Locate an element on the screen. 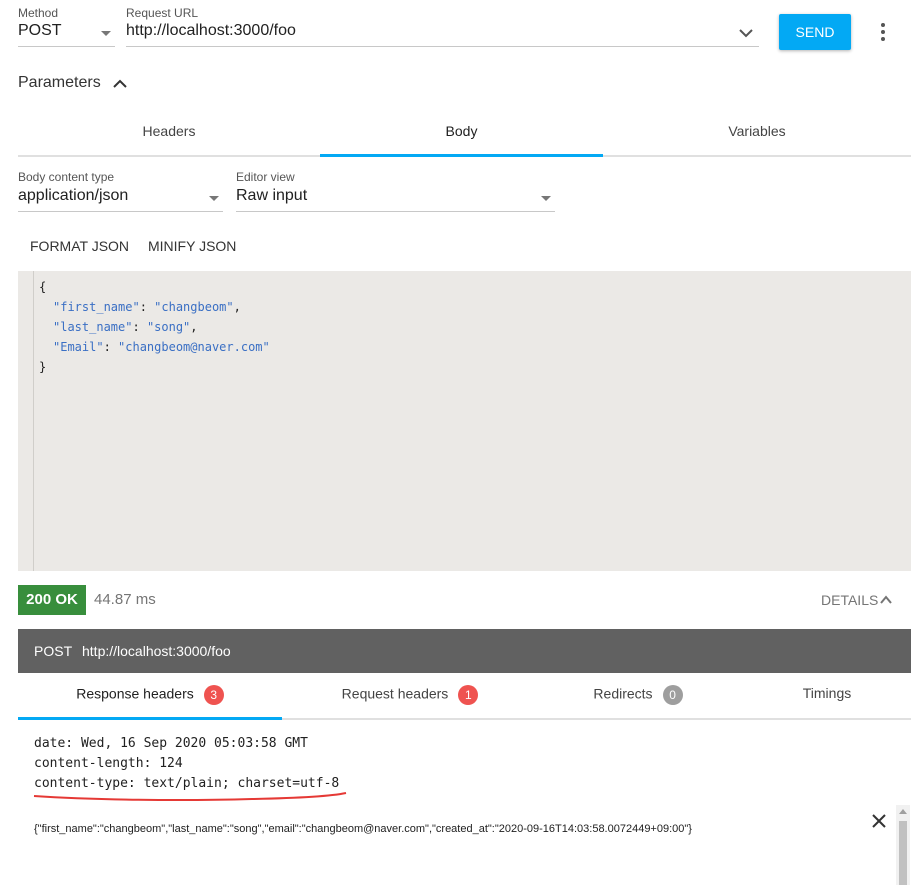  details-toggle: DETAILS is located at coordinates (849, 600).